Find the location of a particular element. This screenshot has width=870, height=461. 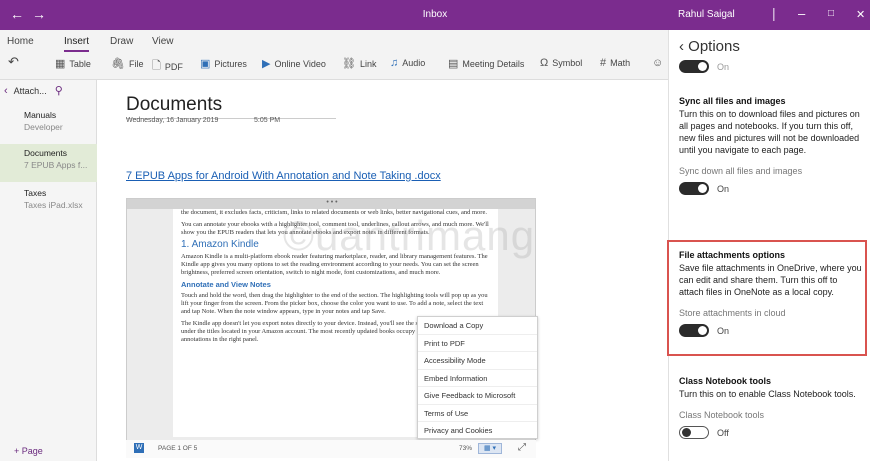

toggle-state: Off is located at coordinates (723, 432).